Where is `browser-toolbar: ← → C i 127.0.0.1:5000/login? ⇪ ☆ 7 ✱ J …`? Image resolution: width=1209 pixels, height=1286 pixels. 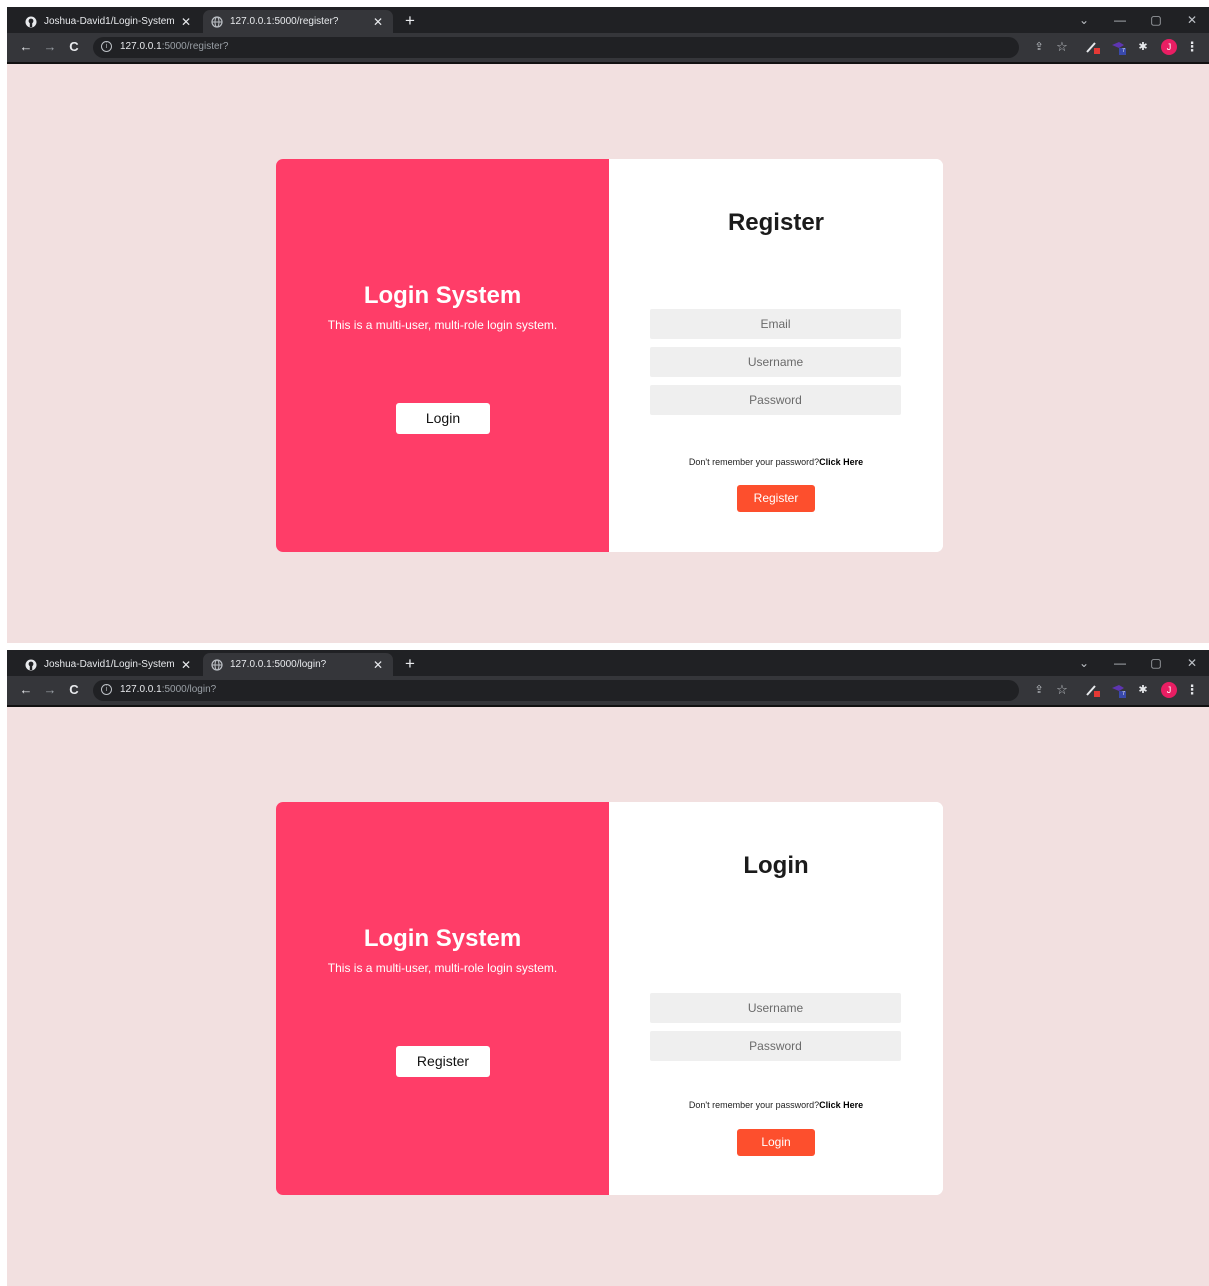 browser-toolbar: ← → C i 127.0.0.1:5000/login? ⇪ ☆ 7 ✱ J … is located at coordinates (608, 691).